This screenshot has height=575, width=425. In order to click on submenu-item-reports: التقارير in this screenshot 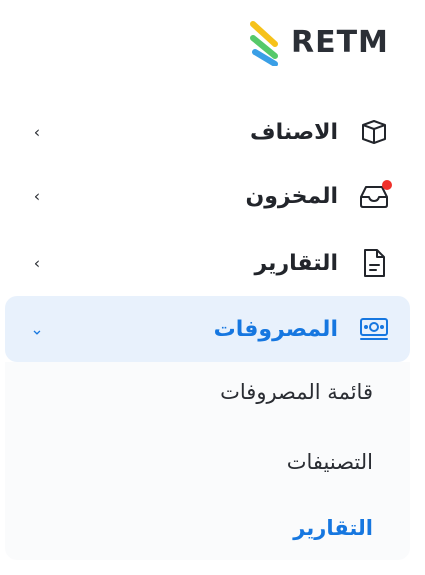, I will do `click(333, 528)`.